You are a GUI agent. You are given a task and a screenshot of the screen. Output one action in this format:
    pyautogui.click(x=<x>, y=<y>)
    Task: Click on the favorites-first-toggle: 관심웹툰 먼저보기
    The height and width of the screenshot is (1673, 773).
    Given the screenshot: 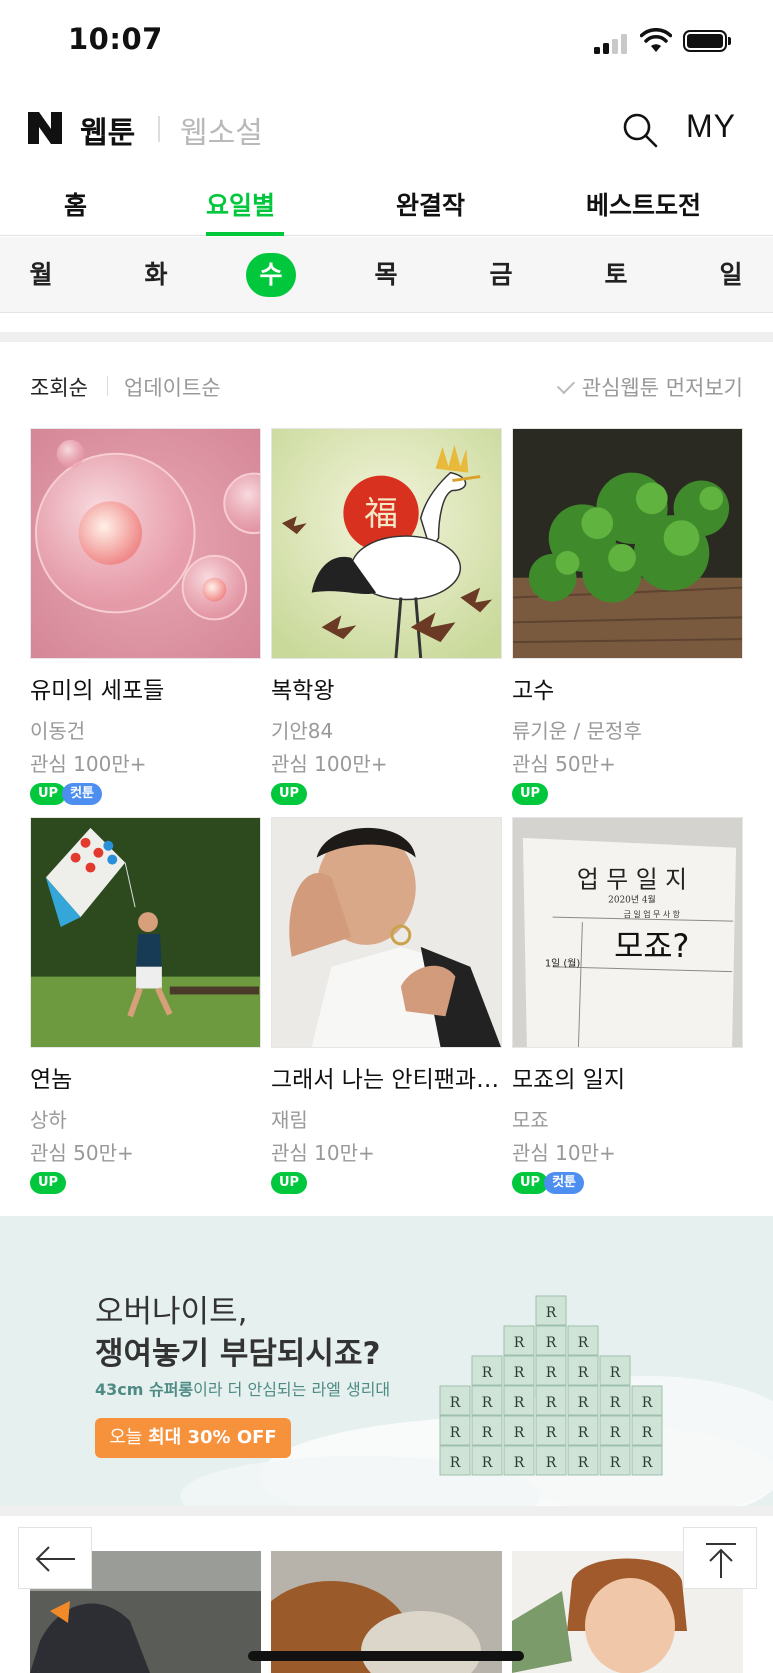 What is the action you would take?
    pyautogui.click(x=649, y=387)
    